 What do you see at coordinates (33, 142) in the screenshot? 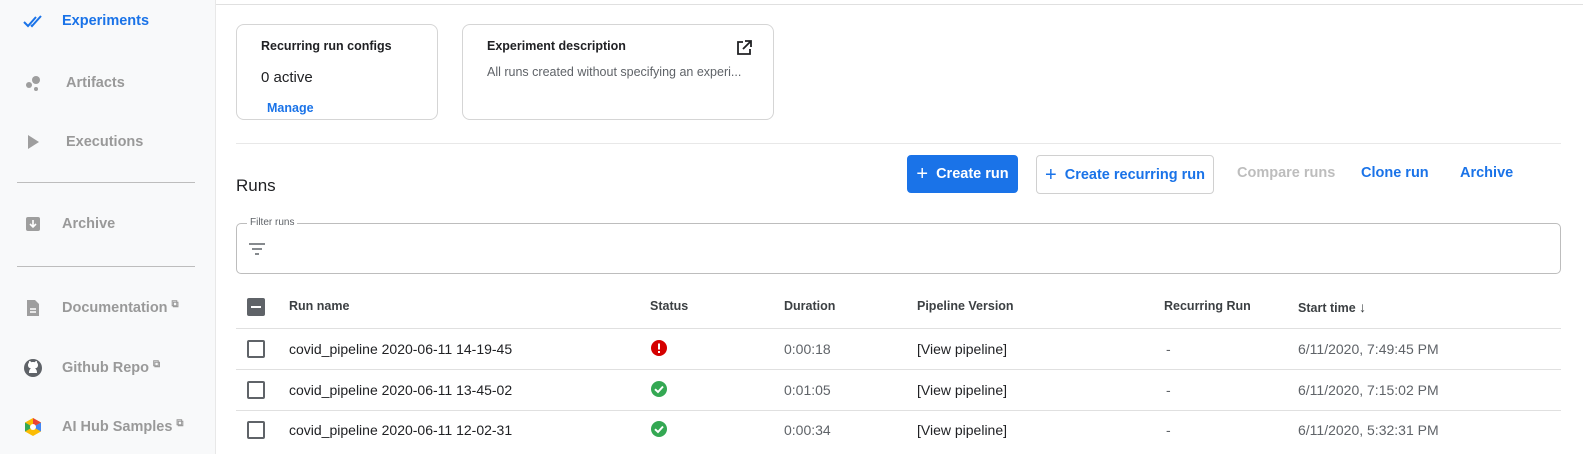
I see `play-icon` at bounding box center [33, 142].